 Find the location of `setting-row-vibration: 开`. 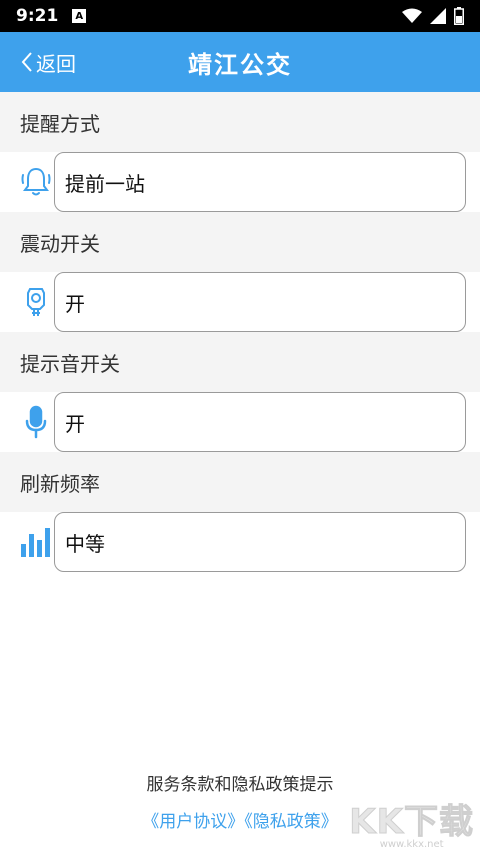

setting-row-vibration: 开 is located at coordinates (240, 302).